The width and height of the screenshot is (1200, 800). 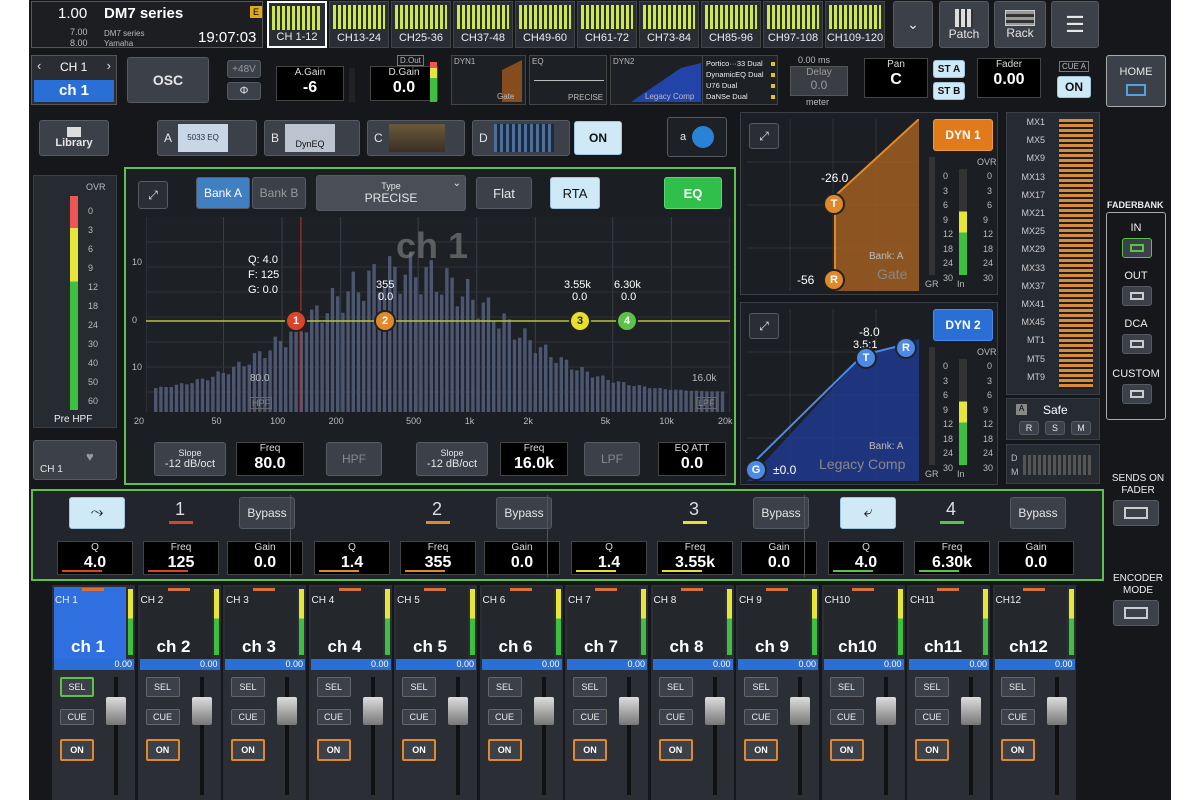 What do you see at coordinates (906, 348) in the screenshot?
I see `comp-ratio-node: R` at bounding box center [906, 348].